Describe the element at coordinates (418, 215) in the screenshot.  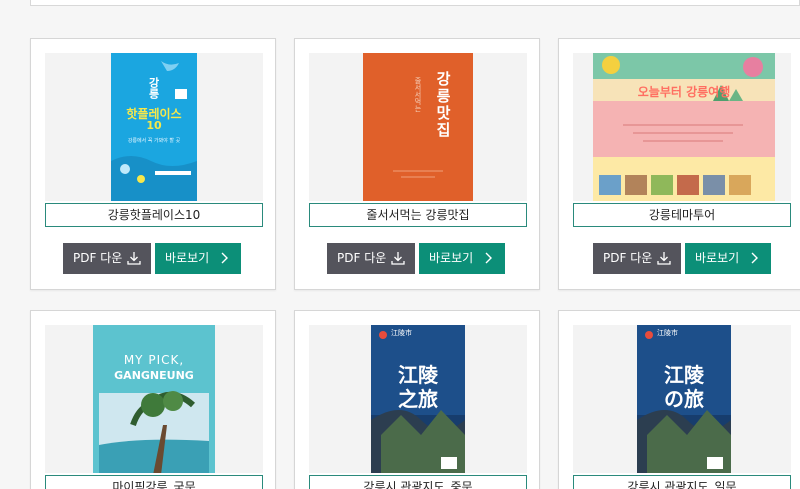
I see `brochure-title: 줄서서먹는 강릉맛집` at that location.